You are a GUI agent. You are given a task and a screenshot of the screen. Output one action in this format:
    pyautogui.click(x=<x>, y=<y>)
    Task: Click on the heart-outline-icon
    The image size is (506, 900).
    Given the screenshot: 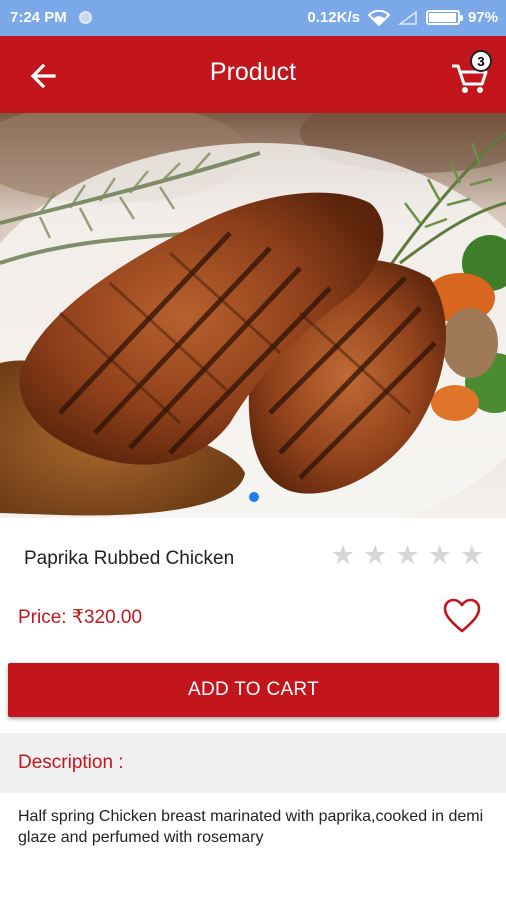 What is the action you would take?
    pyautogui.click(x=462, y=615)
    